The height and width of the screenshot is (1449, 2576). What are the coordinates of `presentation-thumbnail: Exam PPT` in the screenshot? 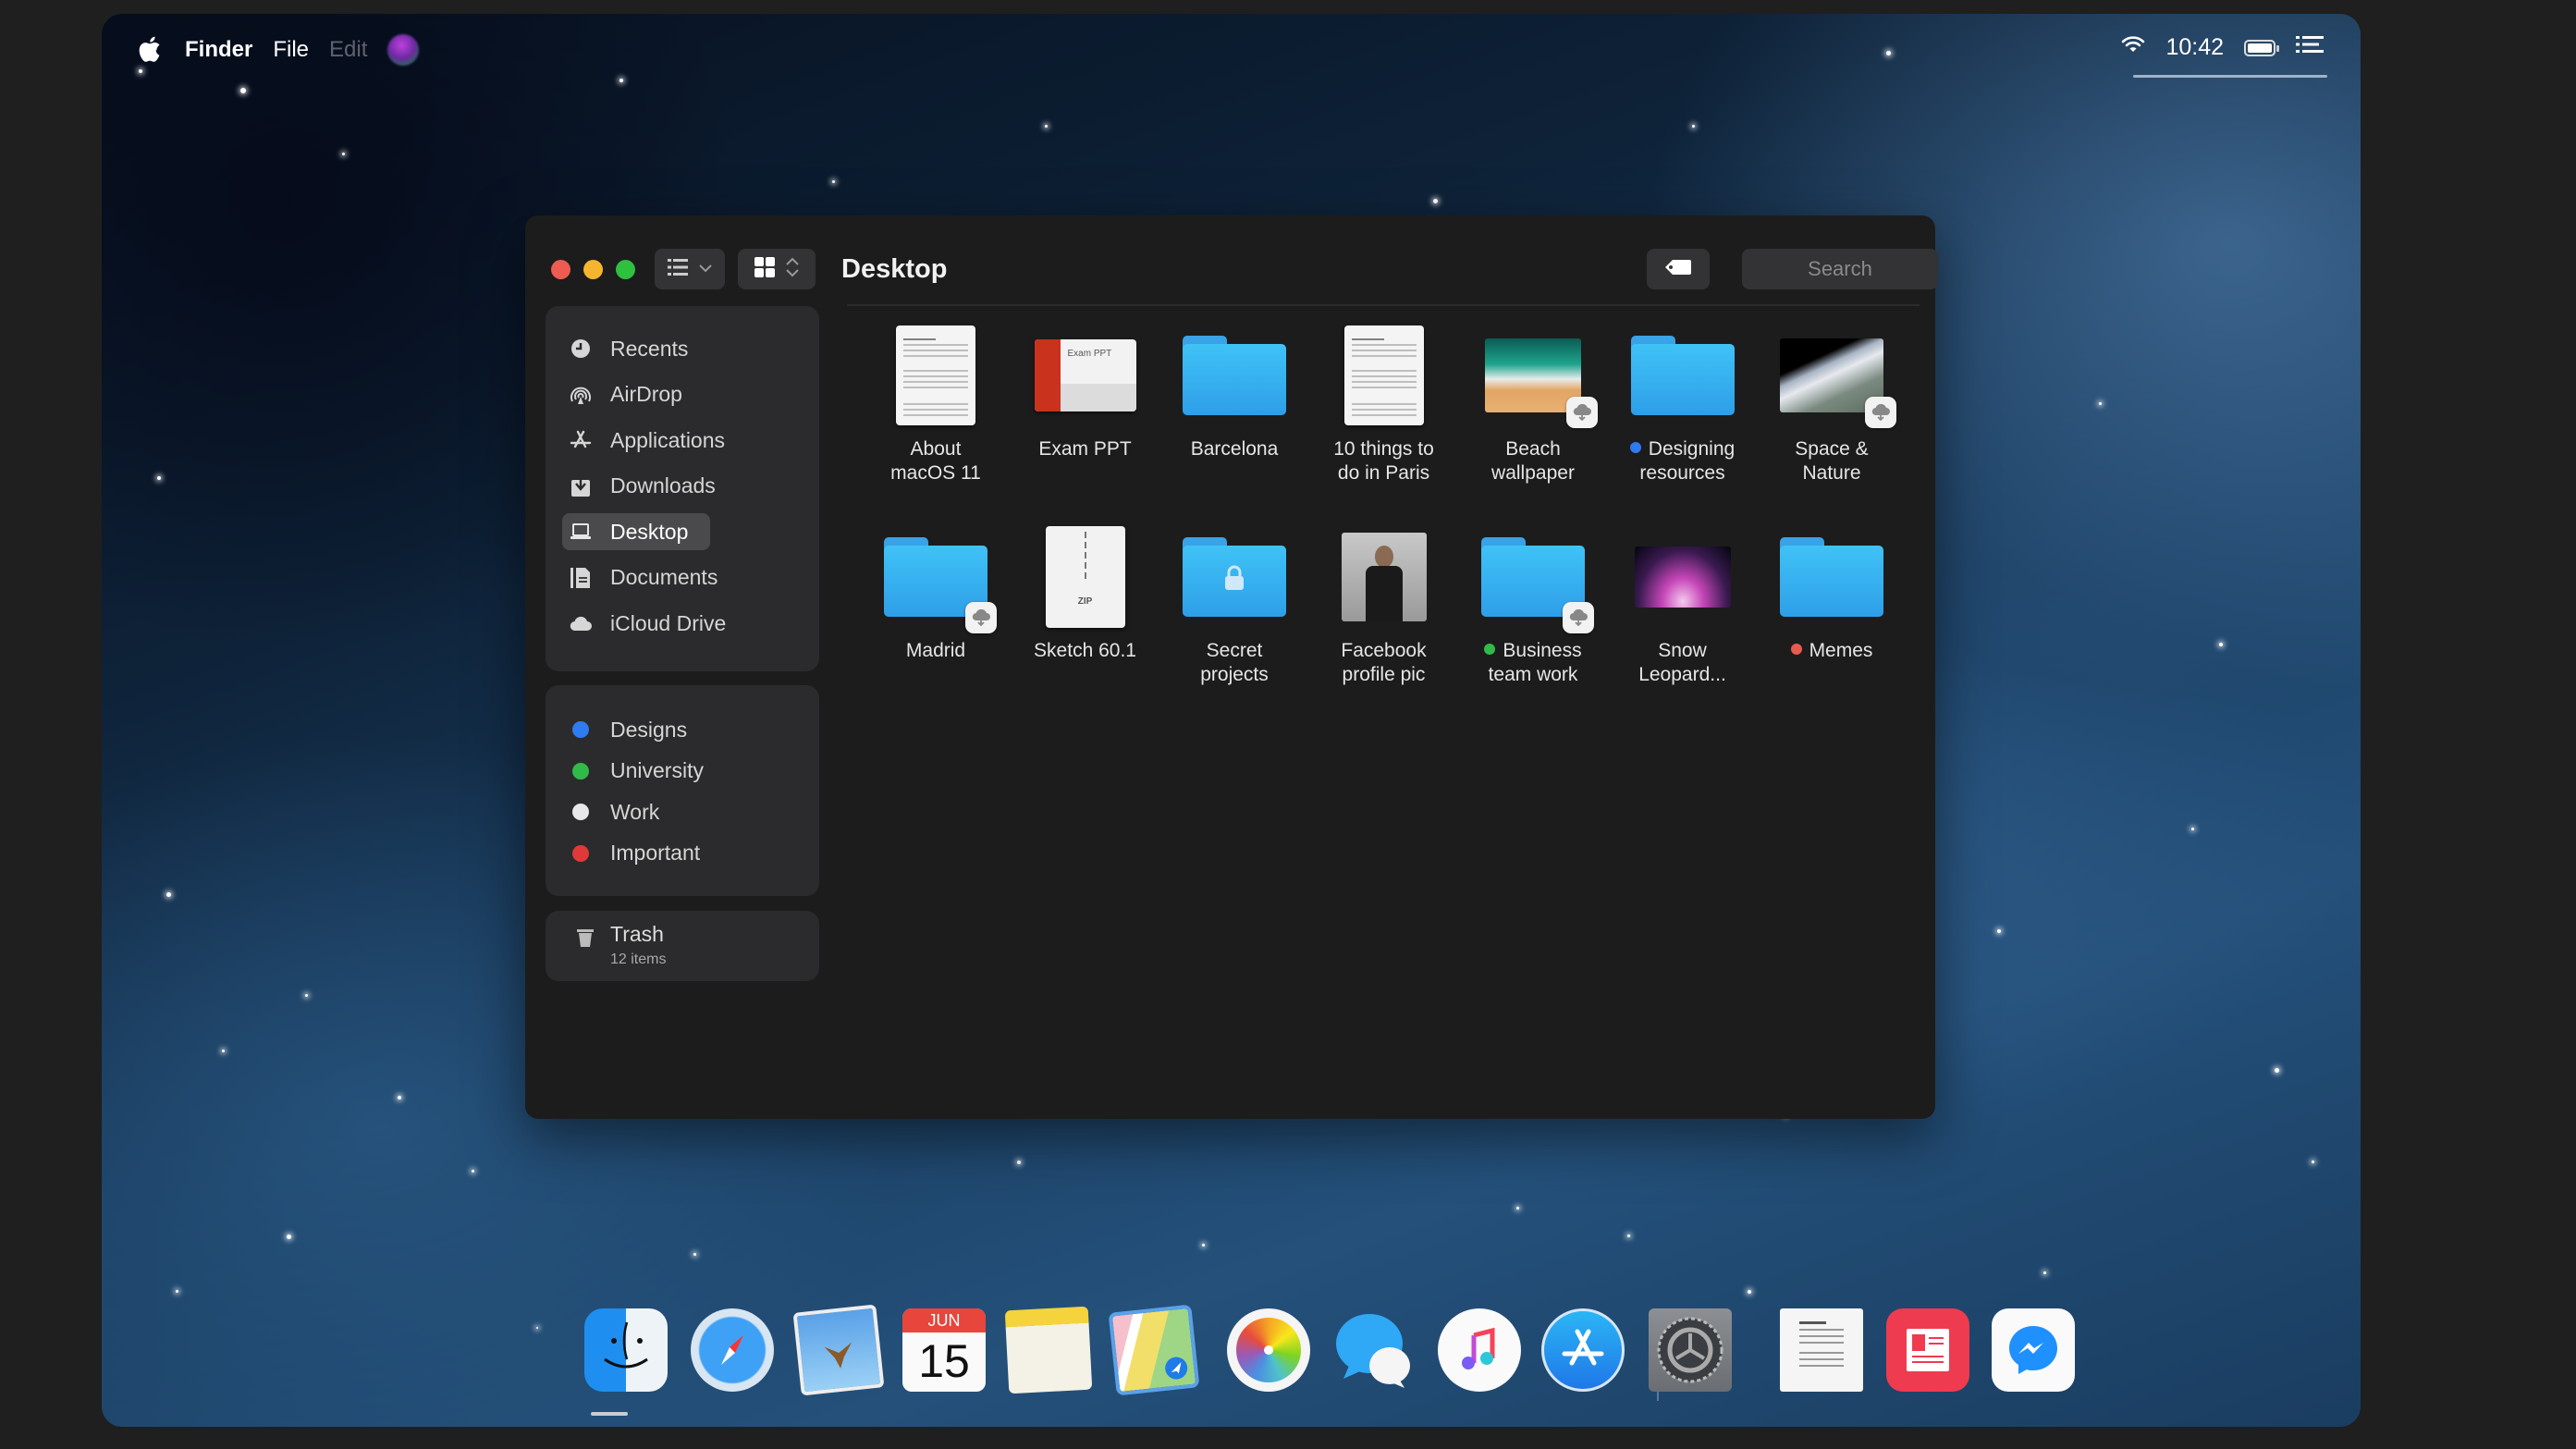 It's located at (1085, 375).